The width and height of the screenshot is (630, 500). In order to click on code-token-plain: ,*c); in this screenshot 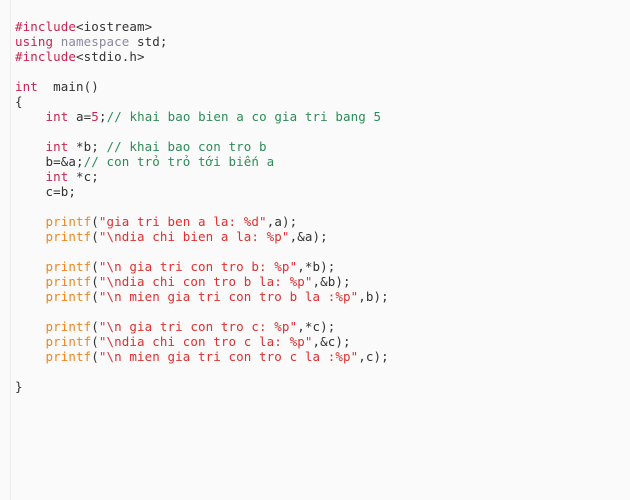, I will do `click(316, 326)`.